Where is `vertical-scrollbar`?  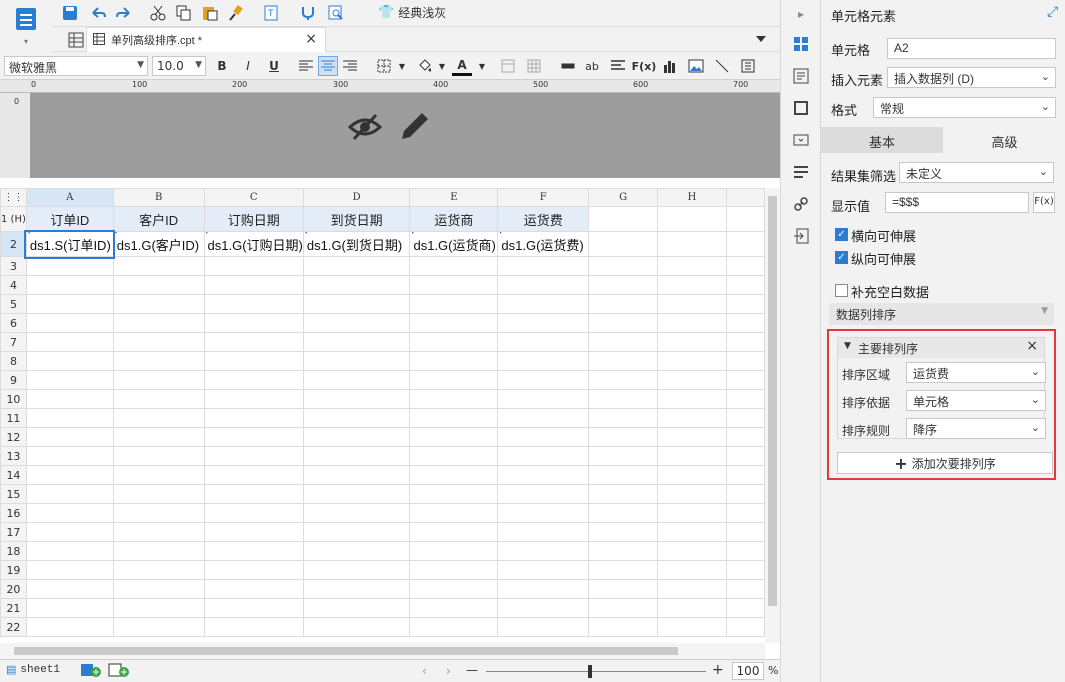 vertical-scrollbar is located at coordinates (772, 415).